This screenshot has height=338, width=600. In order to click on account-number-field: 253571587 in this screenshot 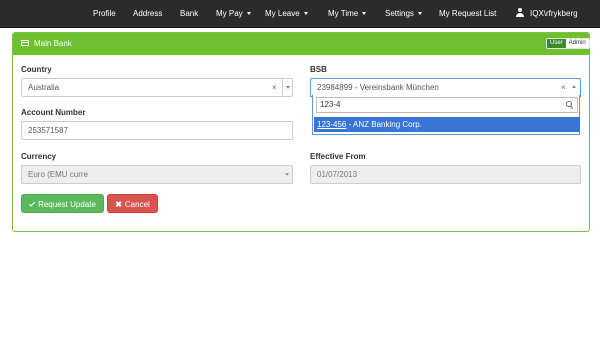, I will do `click(157, 130)`.